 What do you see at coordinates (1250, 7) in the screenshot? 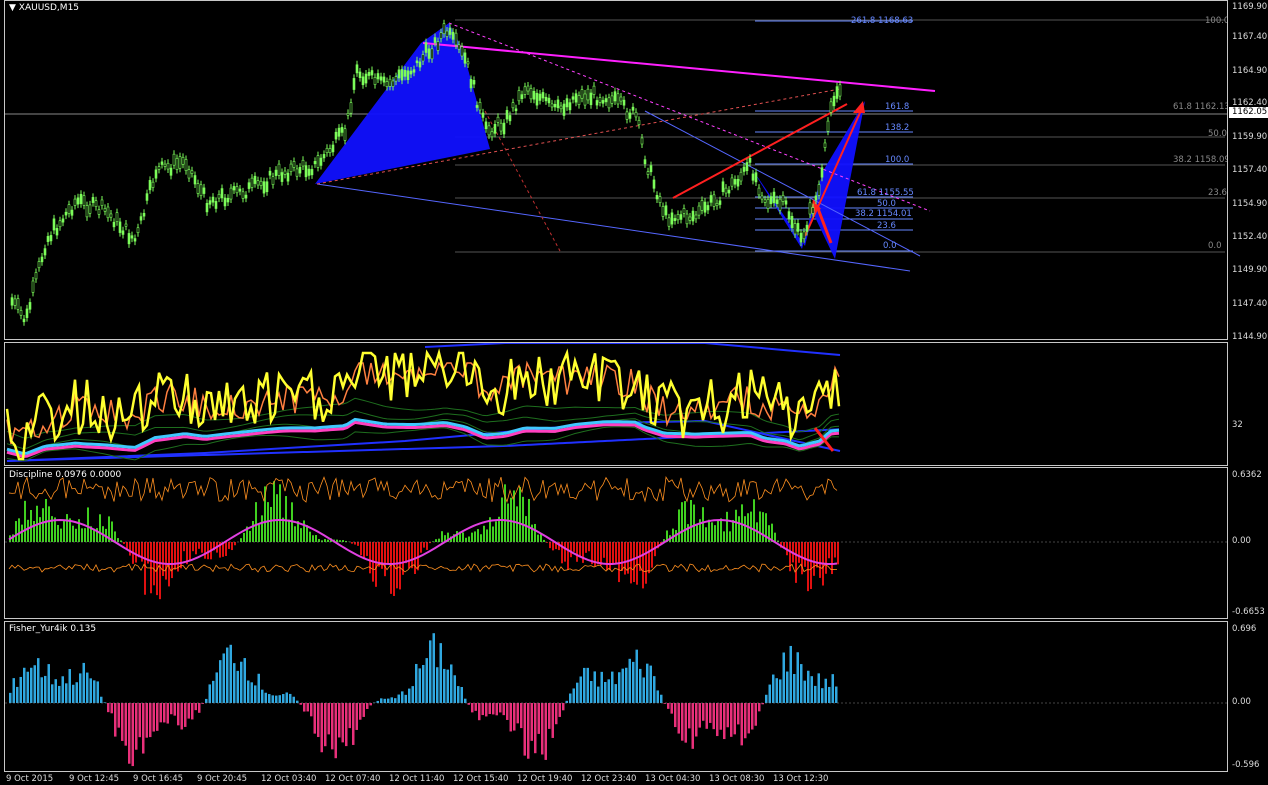
I see `price-tick: 1169.90` at bounding box center [1250, 7].